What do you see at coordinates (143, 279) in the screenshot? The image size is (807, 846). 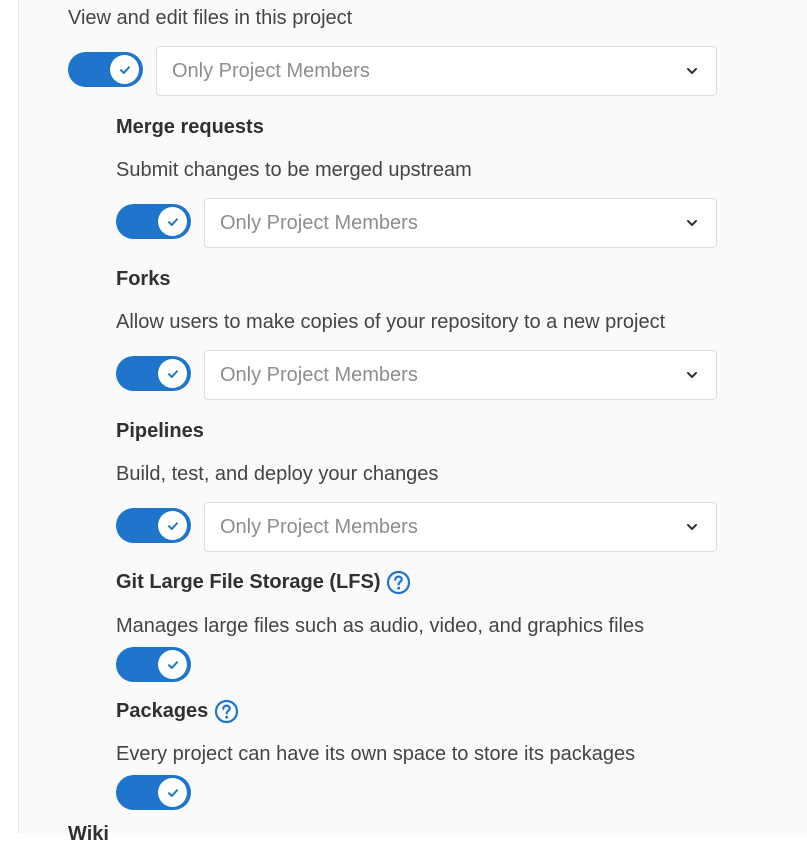 I see `forks-title: Forks` at bounding box center [143, 279].